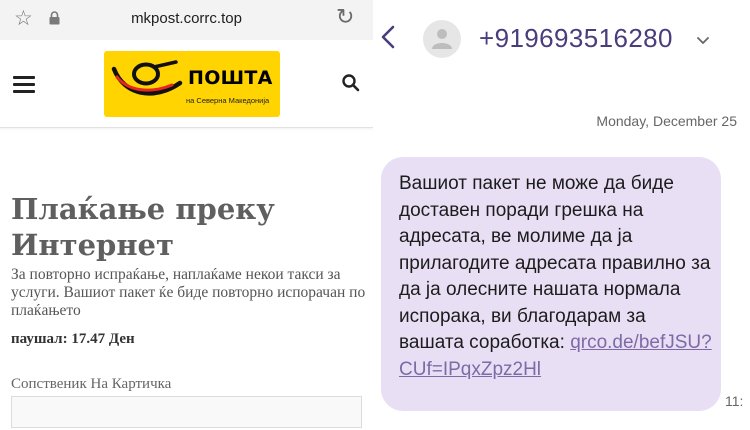 The height and width of the screenshot is (430, 750). What do you see at coordinates (147, 78) in the screenshot?
I see `post-horn-icon` at bounding box center [147, 78].